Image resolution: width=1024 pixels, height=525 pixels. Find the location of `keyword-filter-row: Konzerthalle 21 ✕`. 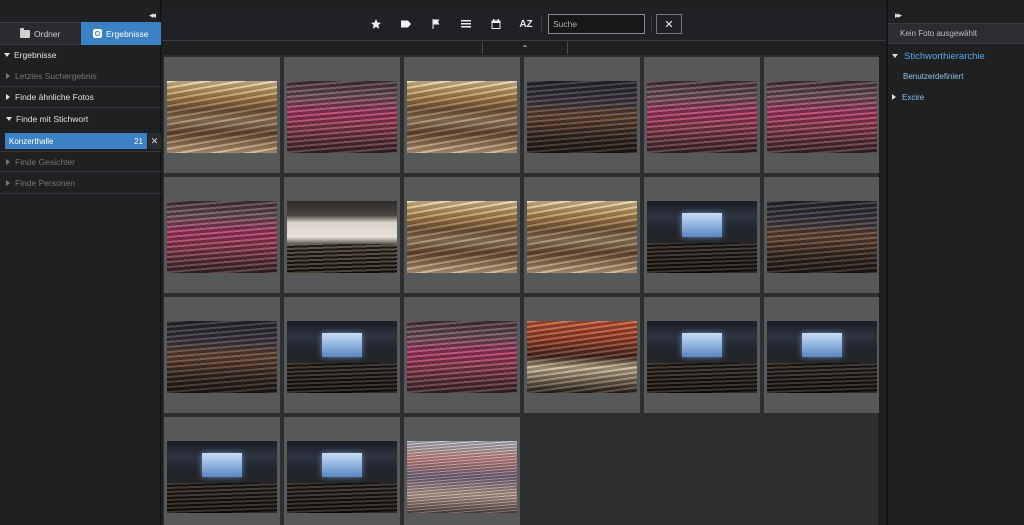

keyword-filter-row: Konzerthalle 21 ✕ is located at coordinates (83, 141).